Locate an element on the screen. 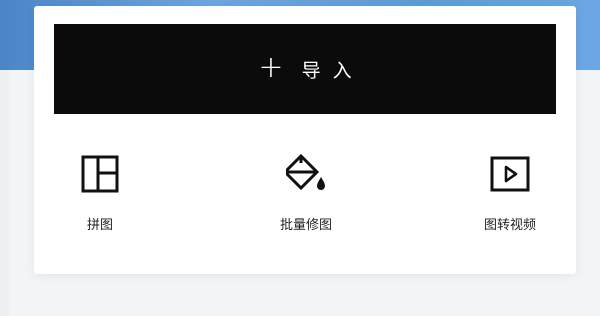 Image resolution: width=600 pixels, height=316 pixels. play-video-icon is located at coordinates (510, 174).